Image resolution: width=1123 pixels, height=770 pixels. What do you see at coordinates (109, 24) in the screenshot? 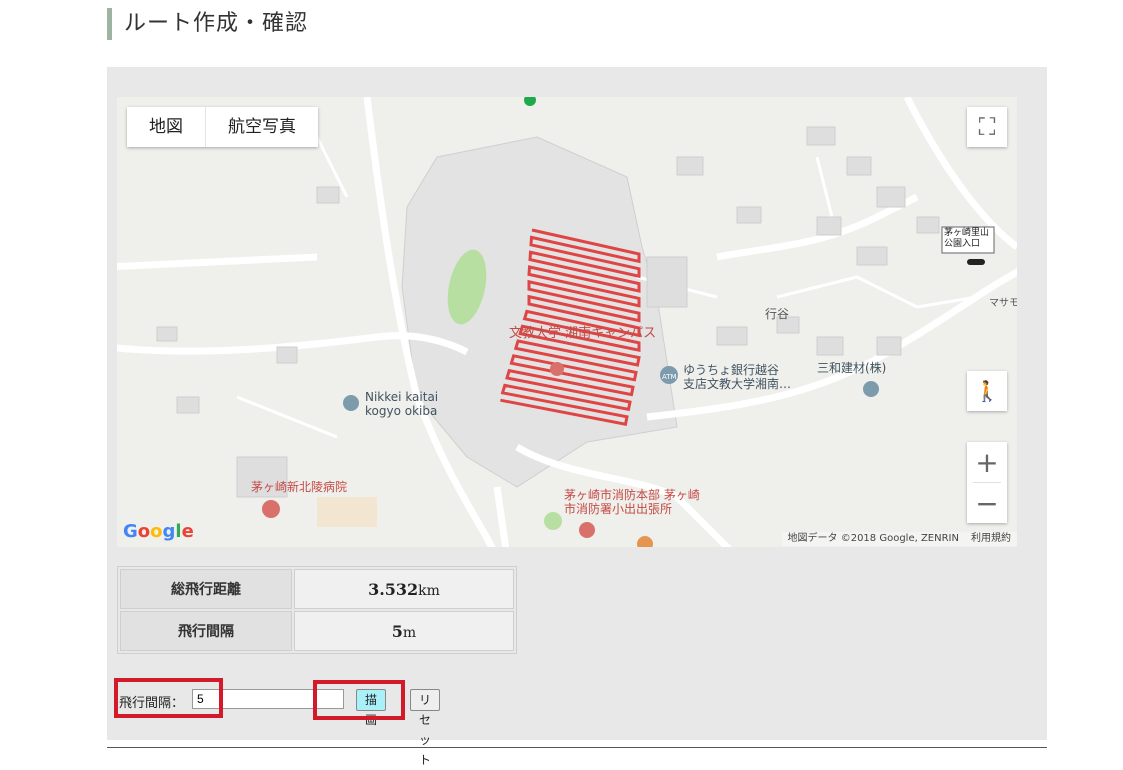
I see `title-accent-bar` at bounding box center [109, 24].